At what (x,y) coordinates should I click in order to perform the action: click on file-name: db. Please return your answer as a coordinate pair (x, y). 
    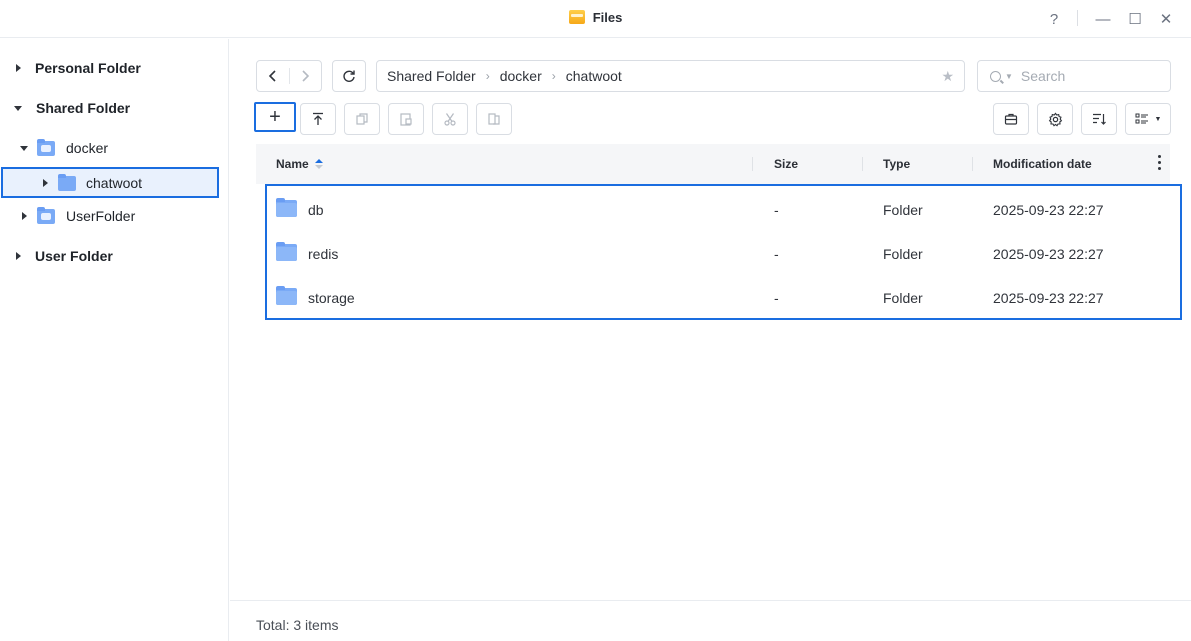
    Looking at the image, I should click on (316, 210).